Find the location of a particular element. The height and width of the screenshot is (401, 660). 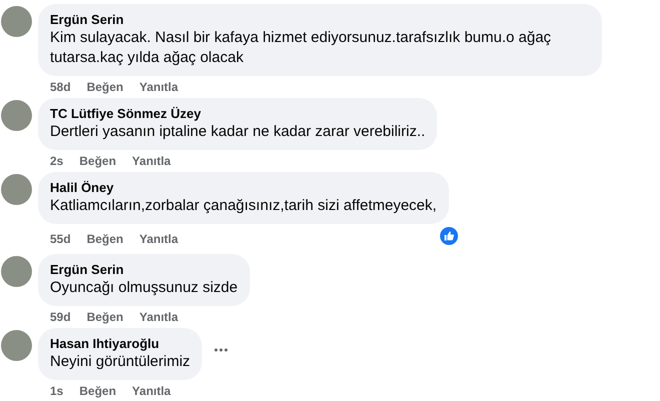

more-icon is located at coordinates (221, 350).